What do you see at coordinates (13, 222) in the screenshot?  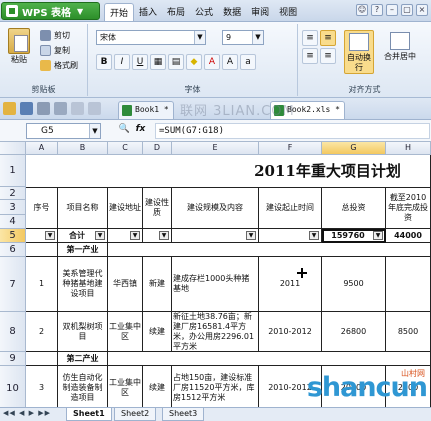 I see `row-header: 4` at bounding box center [13, 222].